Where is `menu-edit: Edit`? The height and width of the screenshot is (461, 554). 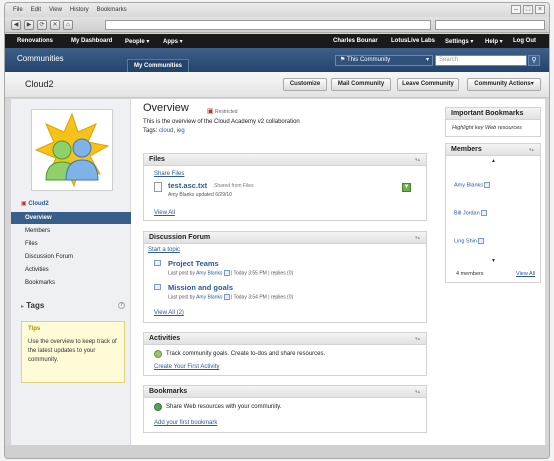 menu-edit: Edit is located at coordinates (36, 10).